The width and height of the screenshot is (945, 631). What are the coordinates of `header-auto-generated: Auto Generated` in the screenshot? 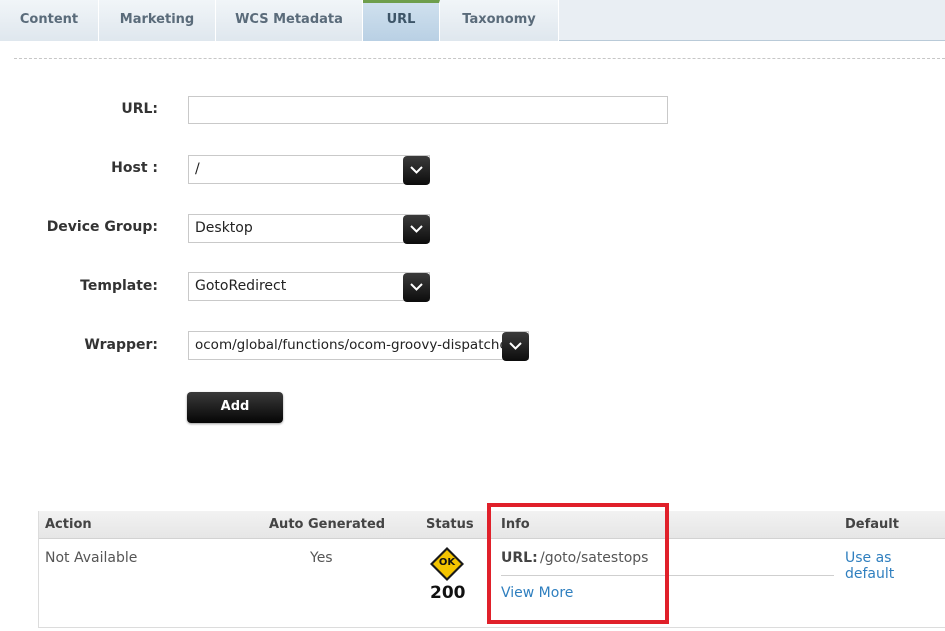 It's located at (327, 524).